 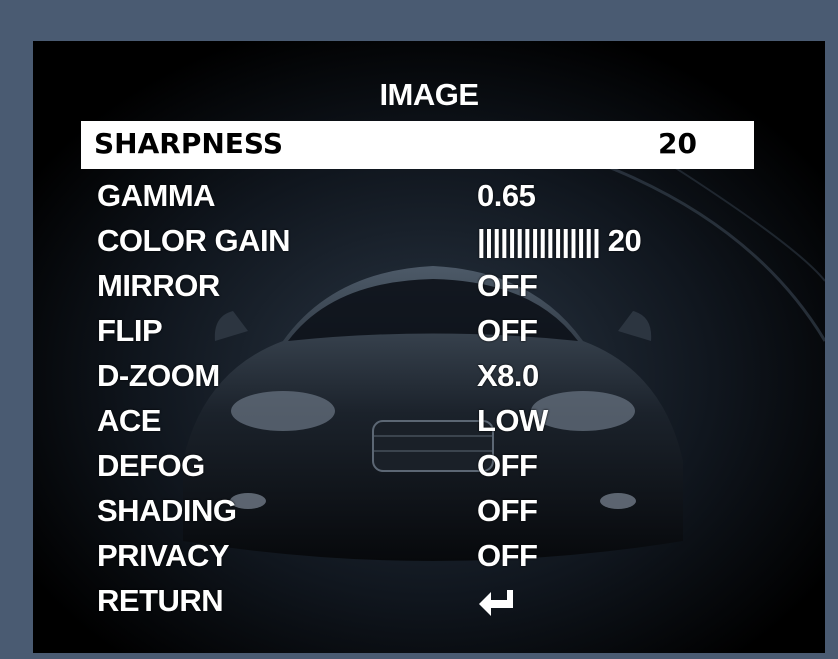 What do you see at coordinates (163, 555) in the screenshot?
I see `menu-item-label: PRIVACY` at bounding box center [163, 555].